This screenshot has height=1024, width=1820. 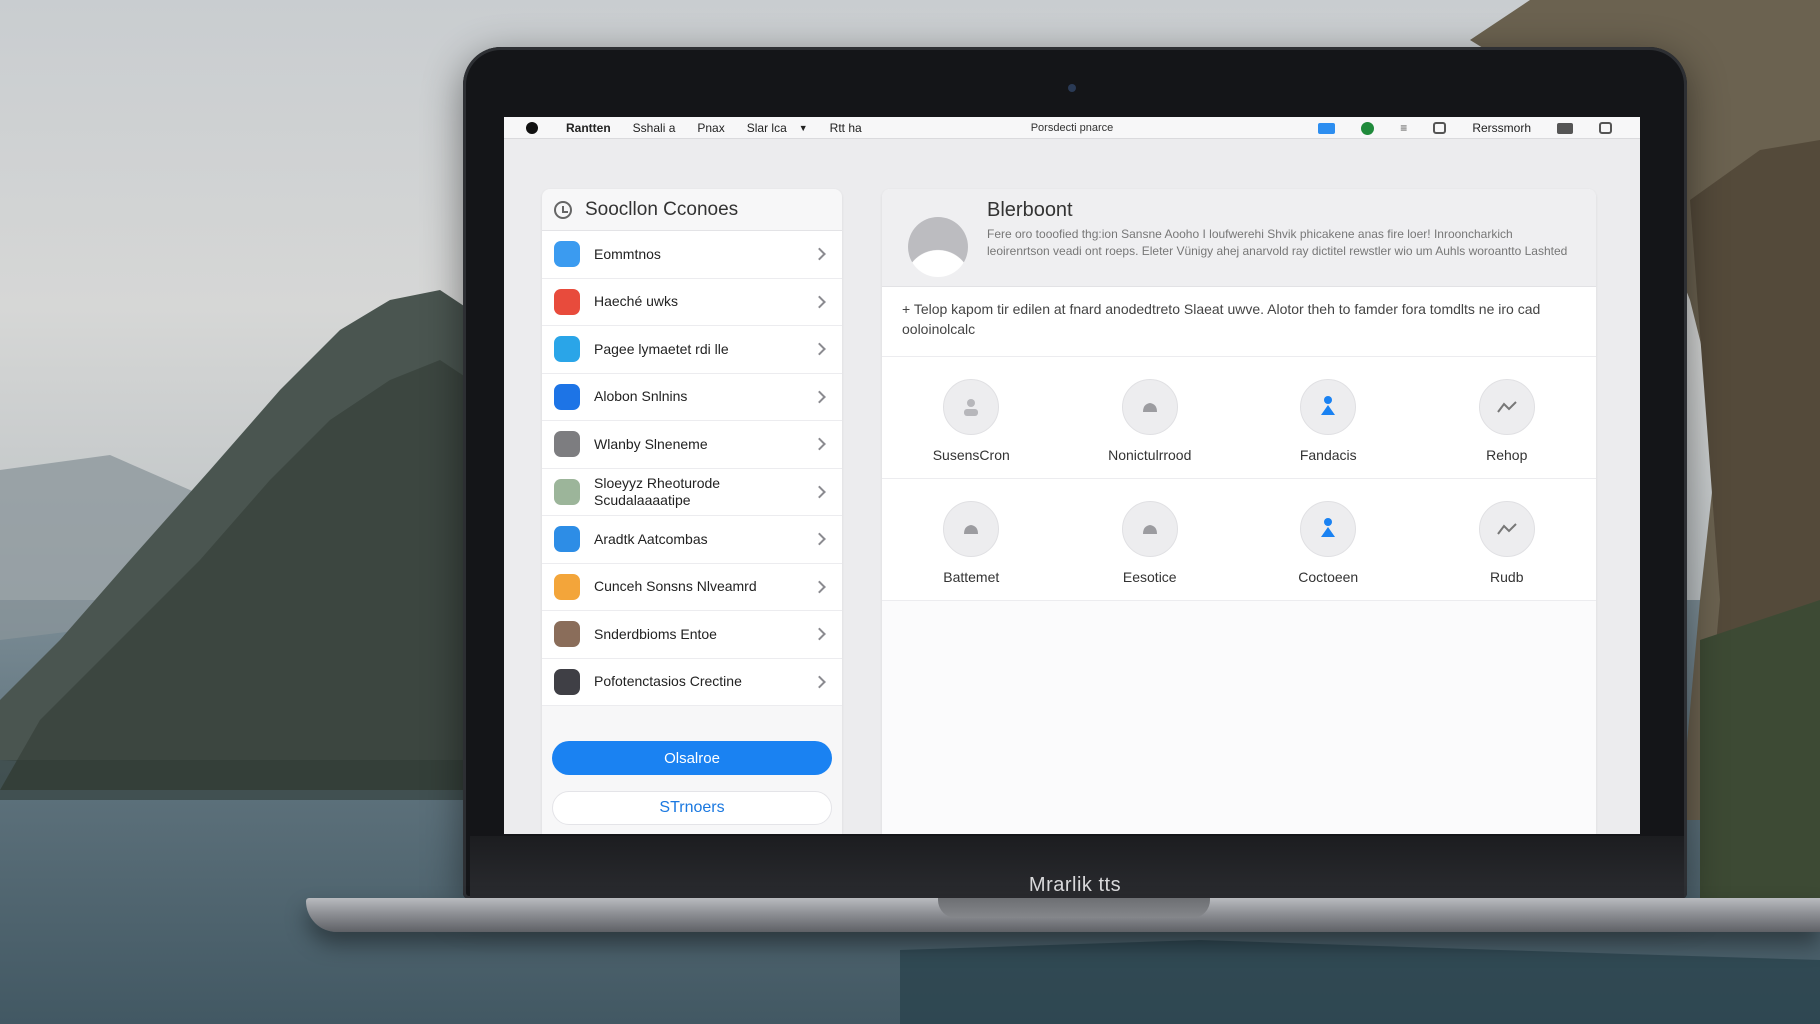 I want to click on feature-tile: Rehop, so click(x=1507, y=417).